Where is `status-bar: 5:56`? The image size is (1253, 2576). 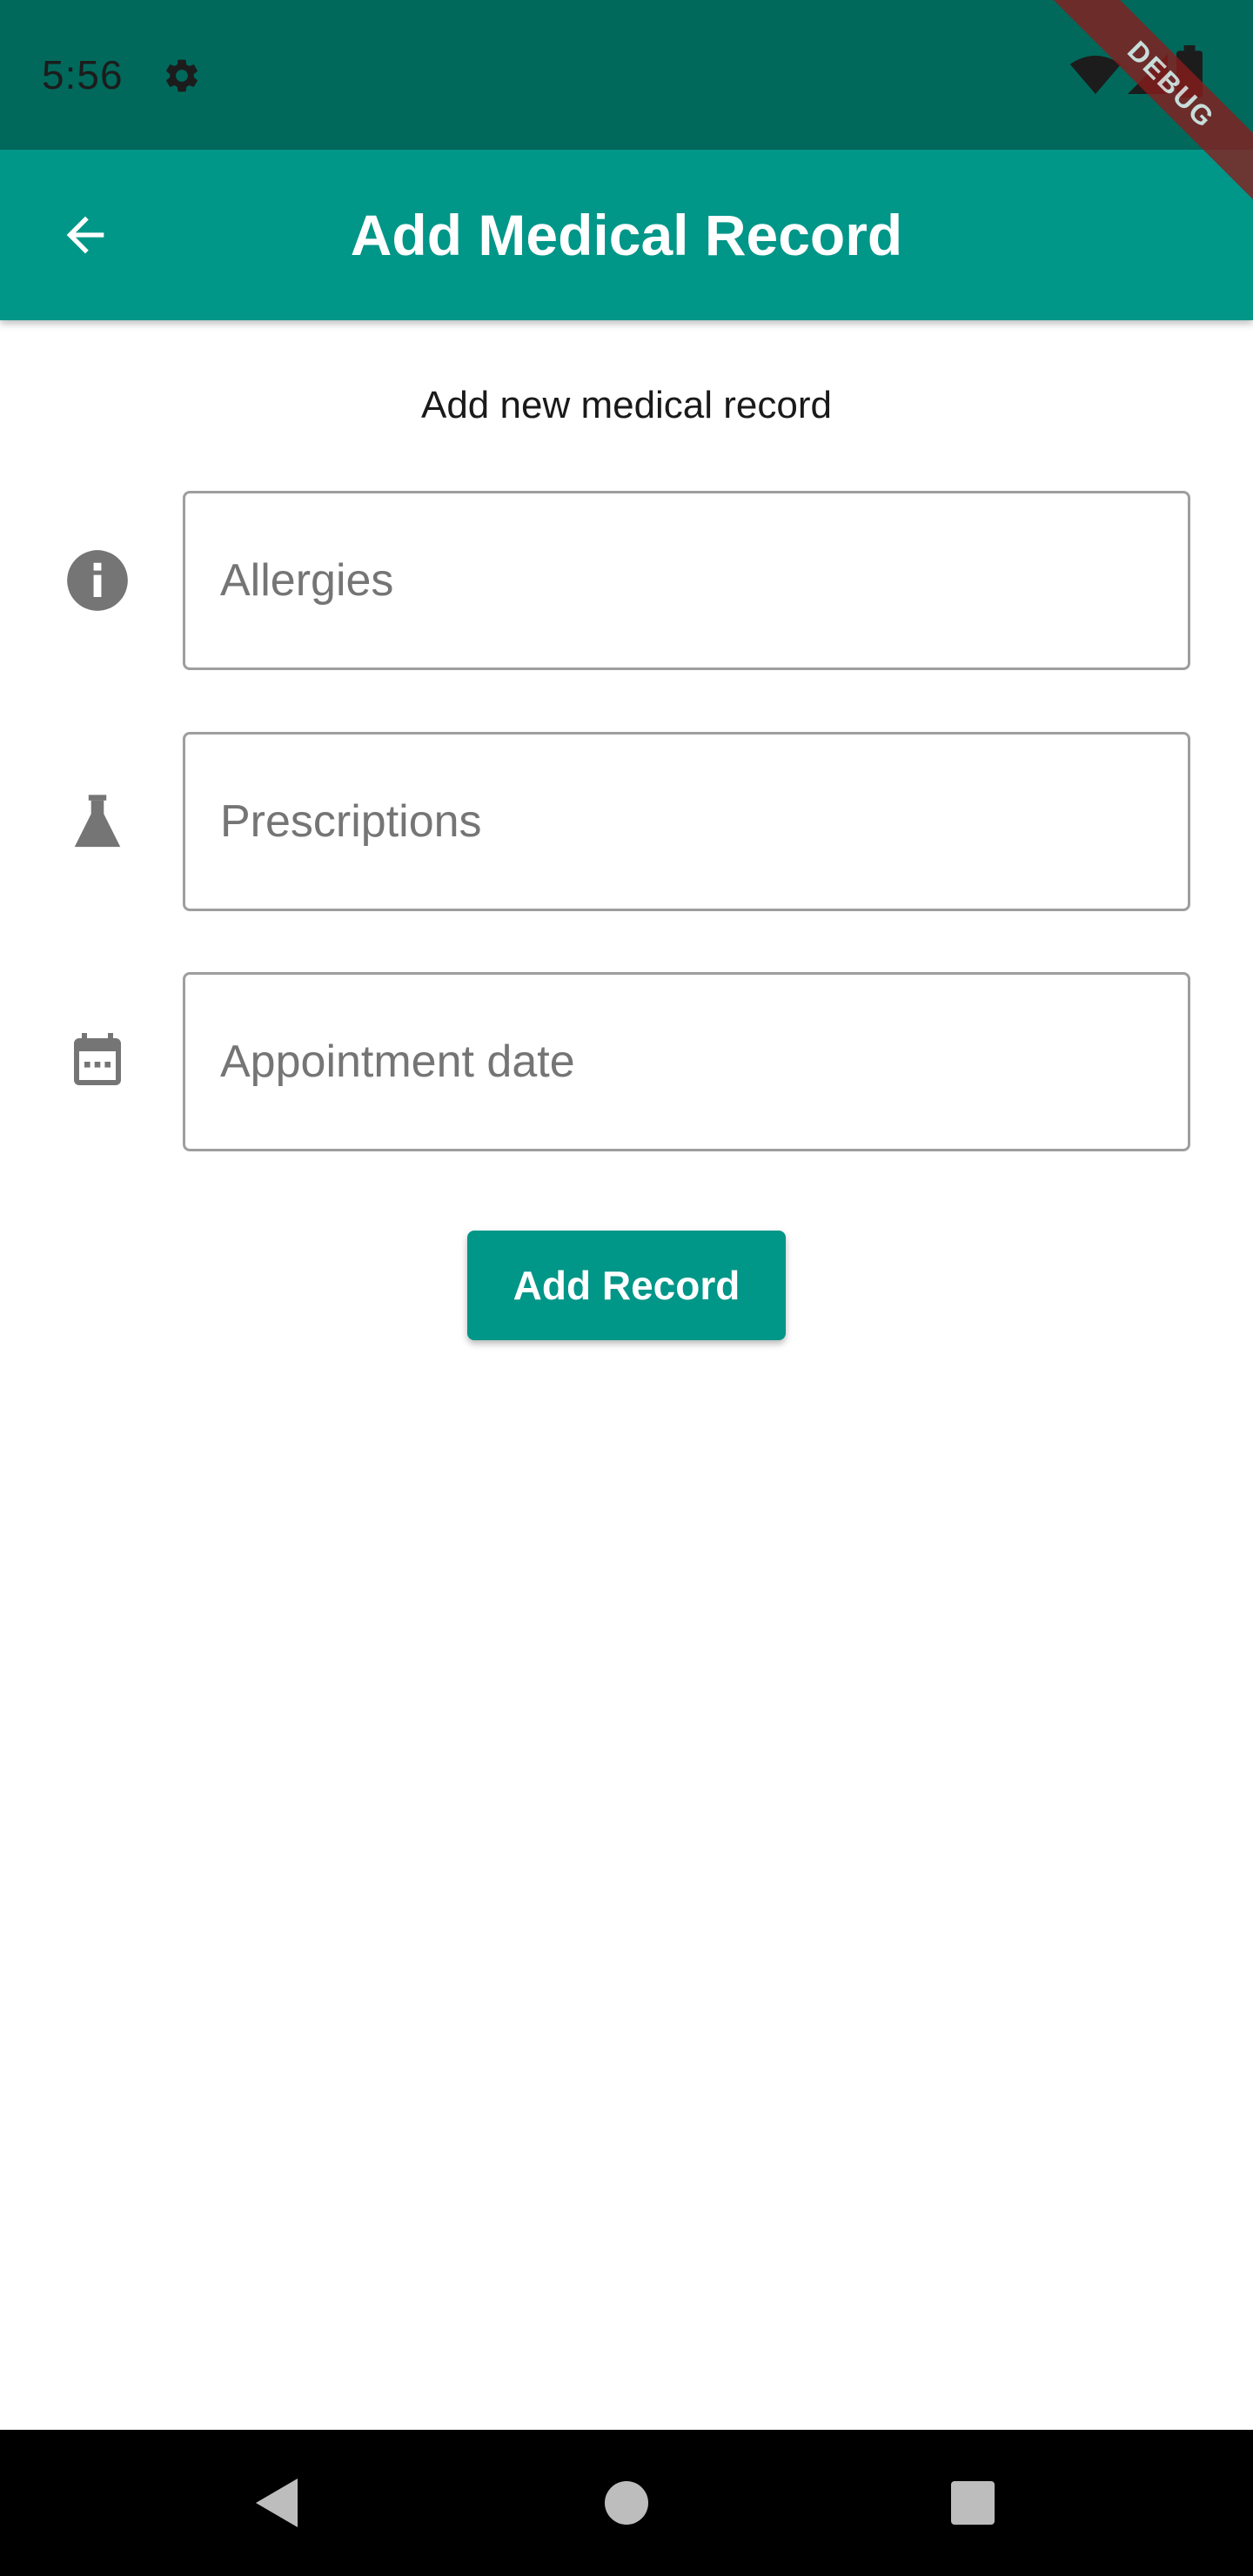
status-bar: 5:56 is located at coordinates (626, 75).